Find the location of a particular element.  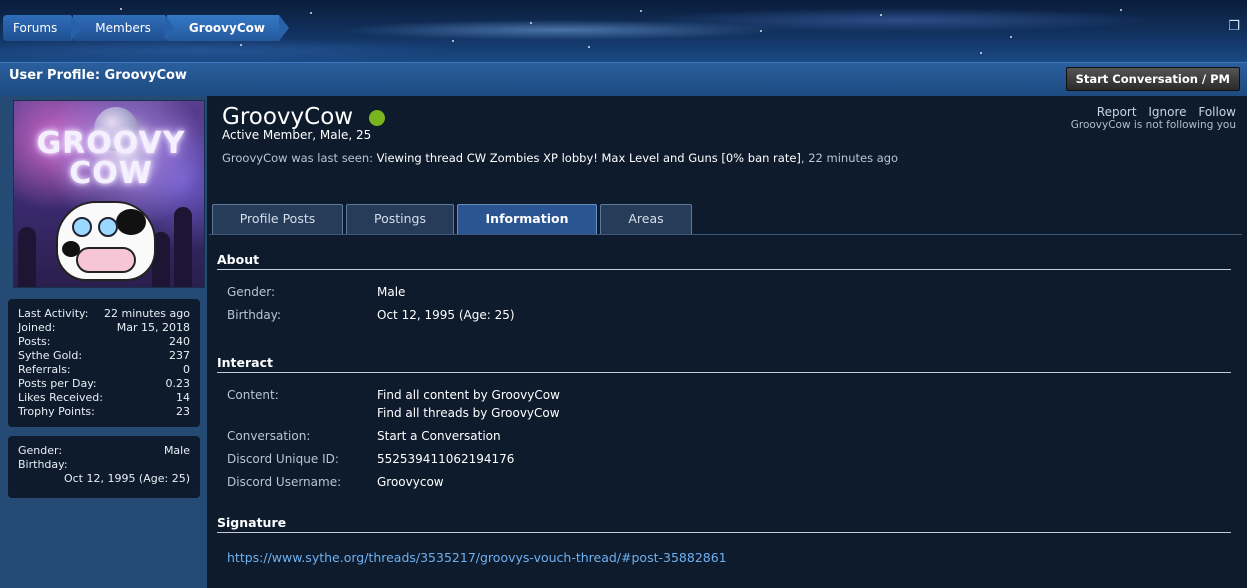

breadcrumb-forums: Forums is located at coordinates (42, 28).